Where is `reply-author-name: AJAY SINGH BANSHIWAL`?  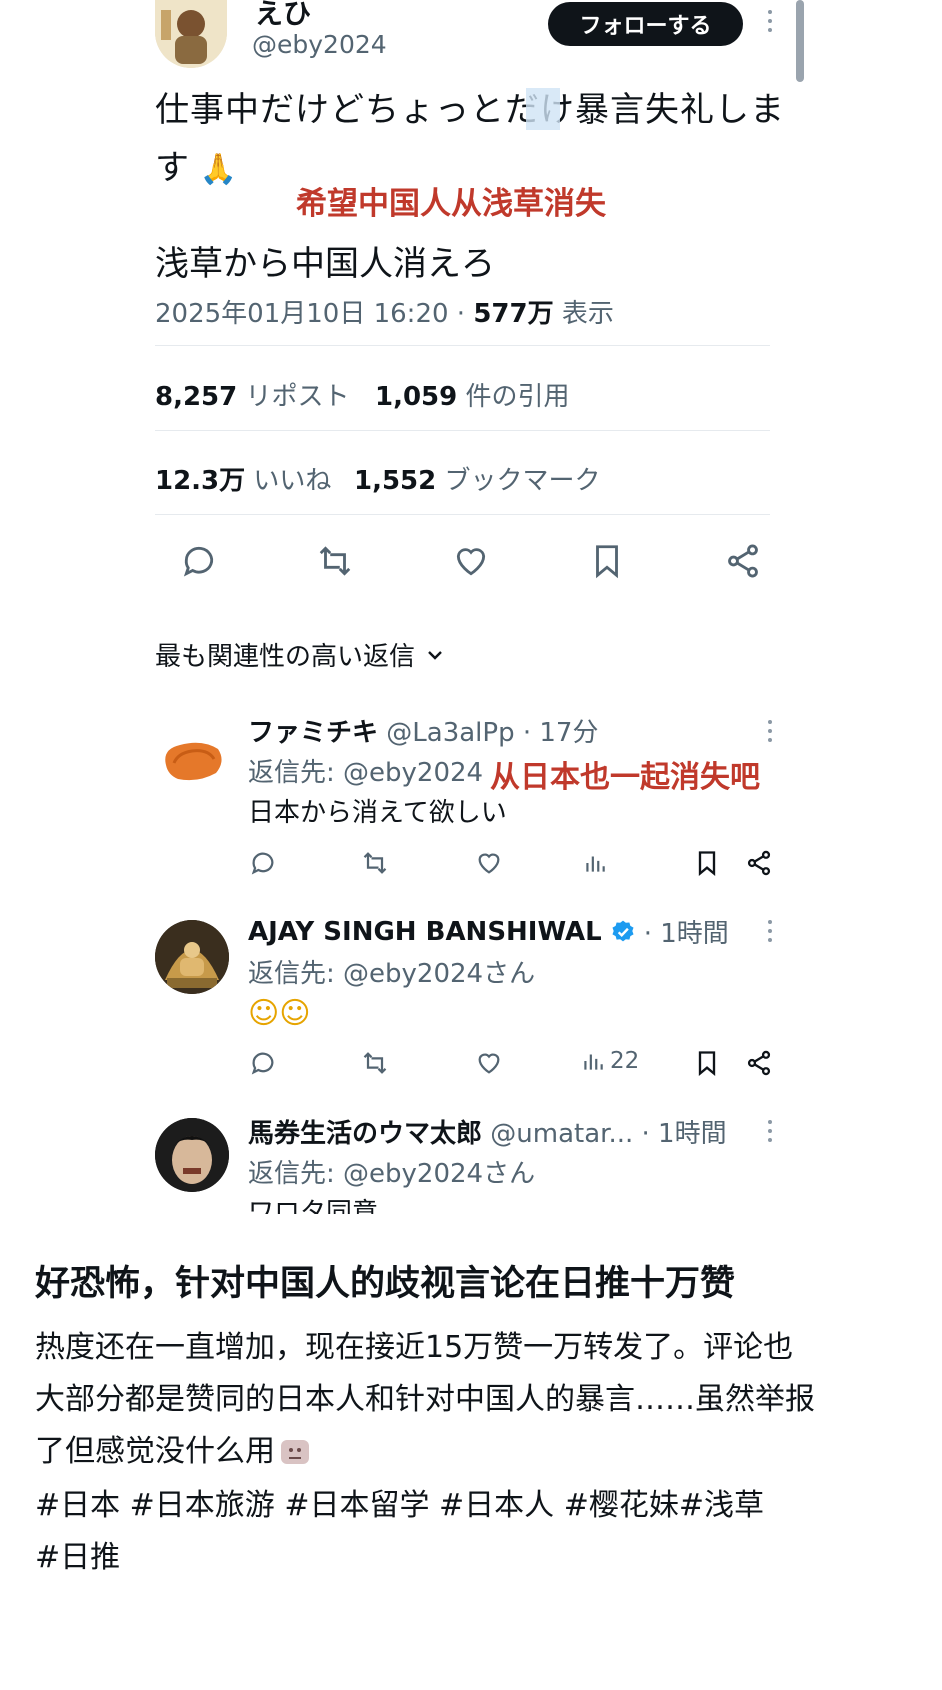
reply-author-name: AJAY SINGH BANSHIWAL is located at coordinates (425, 932).